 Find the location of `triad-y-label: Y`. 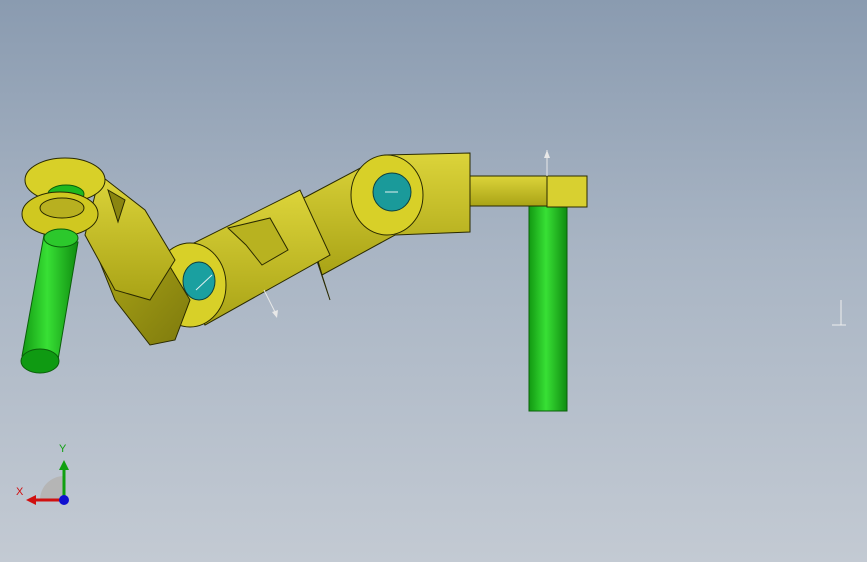

triad-y-label: Y is located at coordinates (63, 449).